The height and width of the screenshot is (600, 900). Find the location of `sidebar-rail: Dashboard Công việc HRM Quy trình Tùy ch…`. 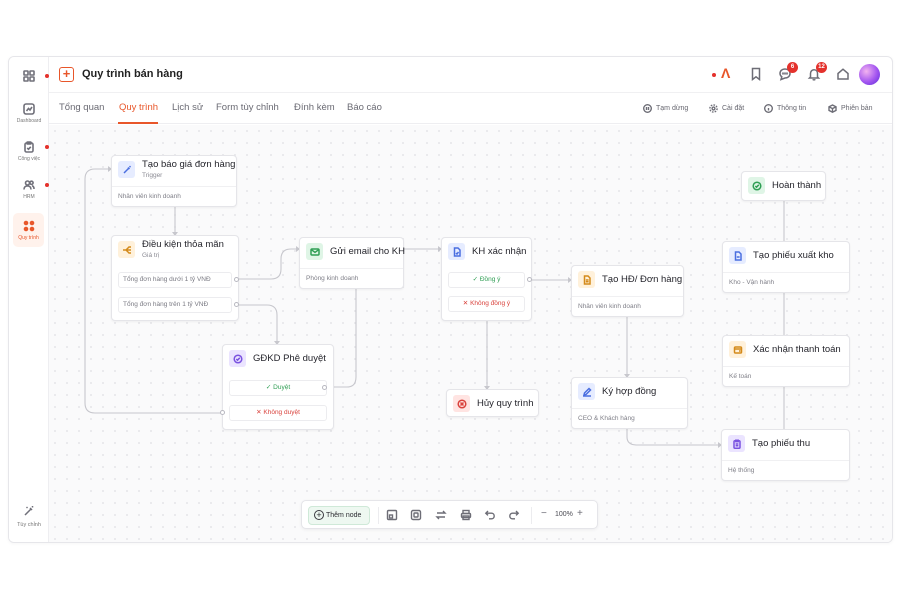

sidebar-rail: Dashboard Công việc HRM Quy trình Tùy ch… is located at coordinates (29, 299).